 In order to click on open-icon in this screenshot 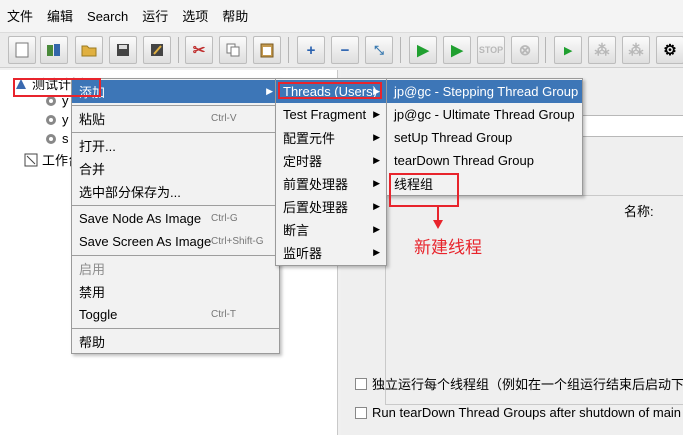, I will do `click(89, 50)`.